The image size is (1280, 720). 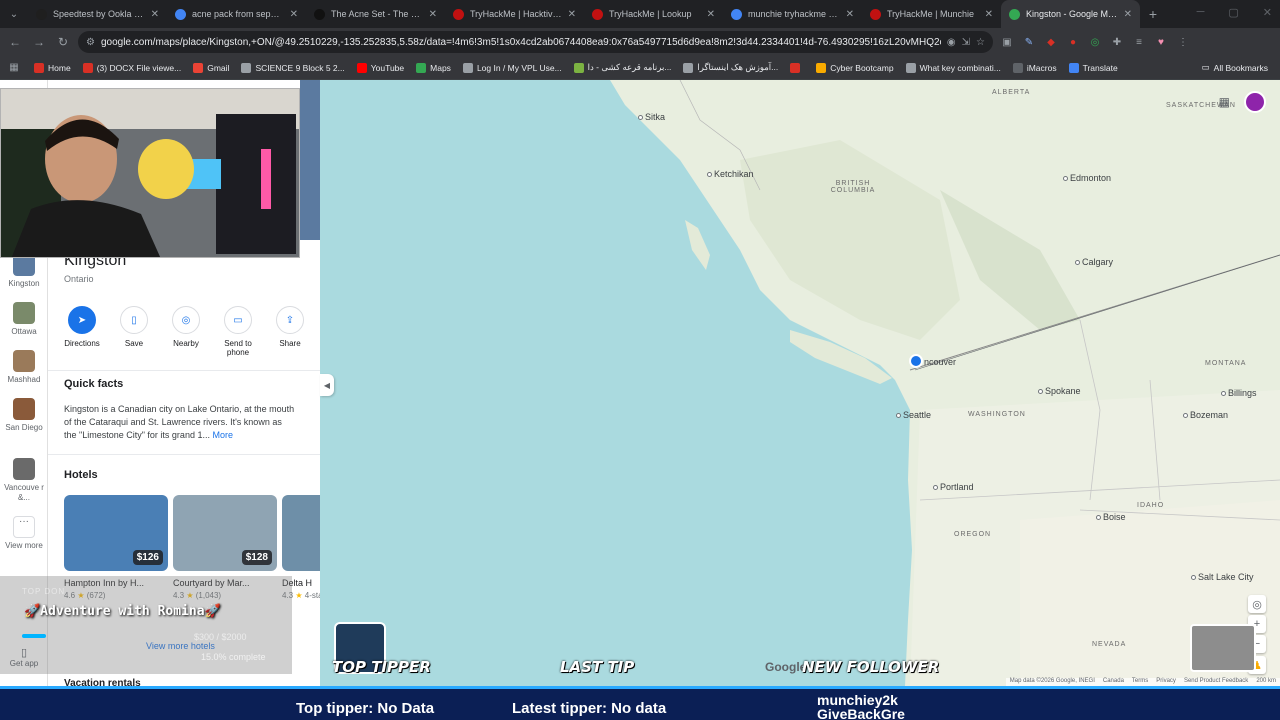 I want to click on shield-extension-icon: ◆, so click(x=1051, y=42).